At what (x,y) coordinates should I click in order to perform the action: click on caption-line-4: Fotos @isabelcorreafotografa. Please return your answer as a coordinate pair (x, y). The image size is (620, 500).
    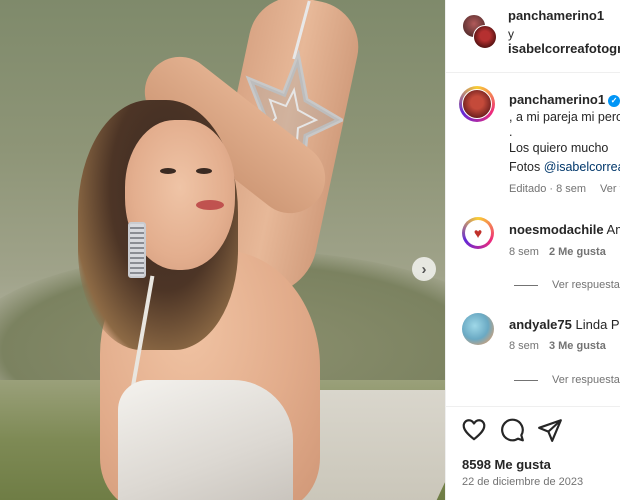
    Looking at the image, I should click on (564, 167).